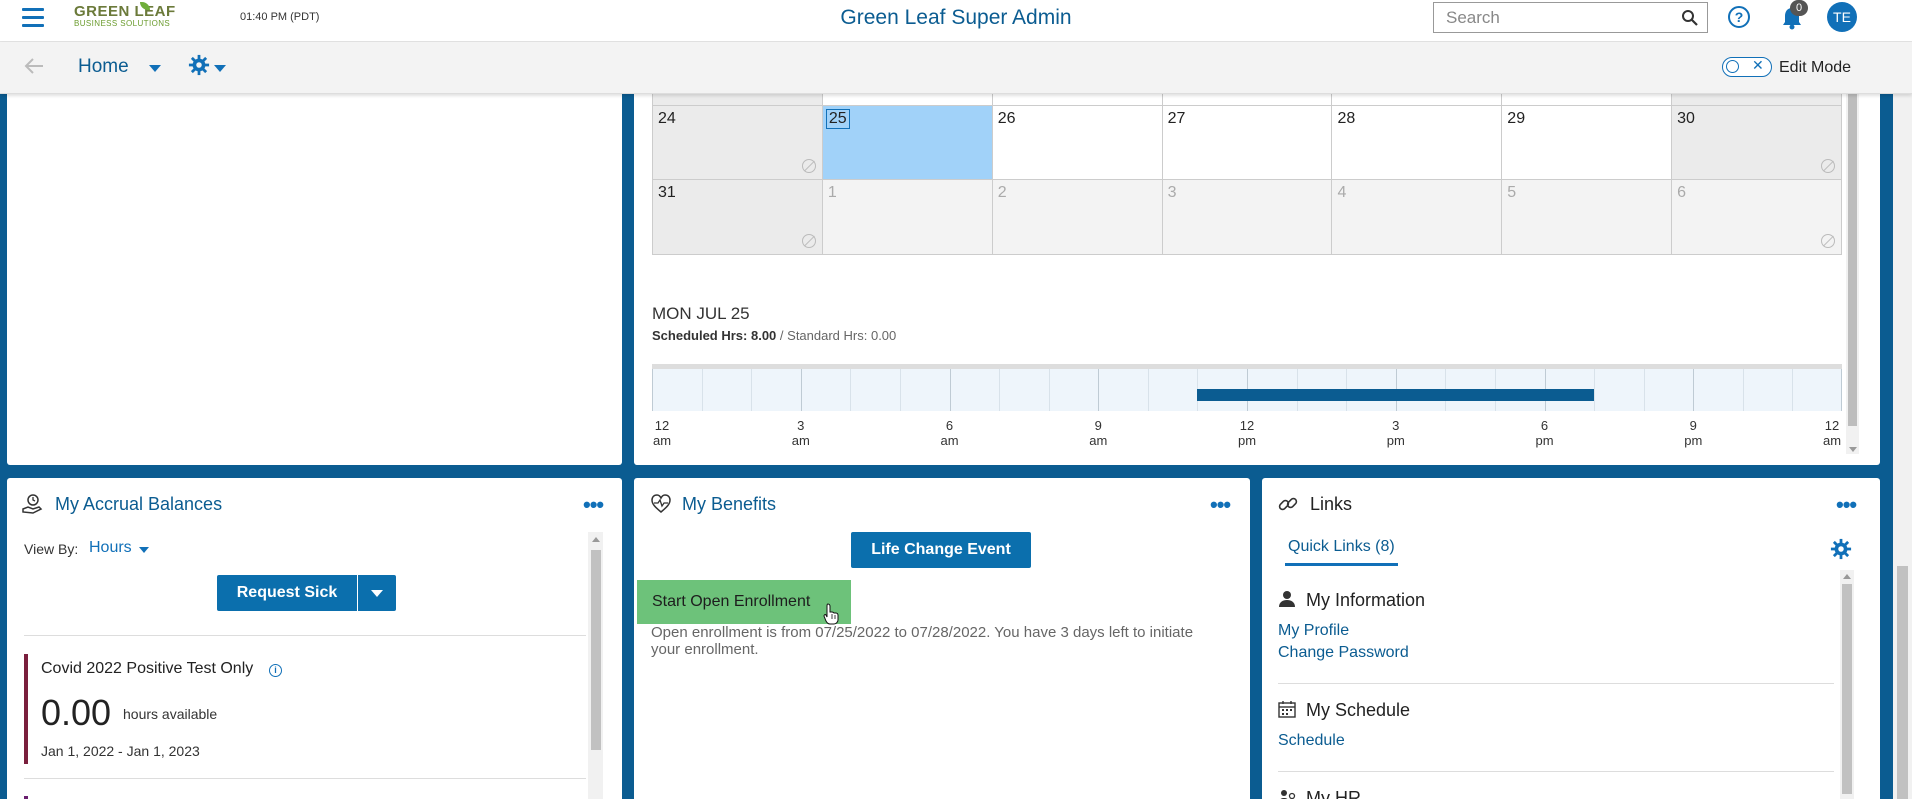 This screenshot has height=799, width=1912. Describe the element at coordinates (305, 635) in the screenshot. I see `divider` at that location.